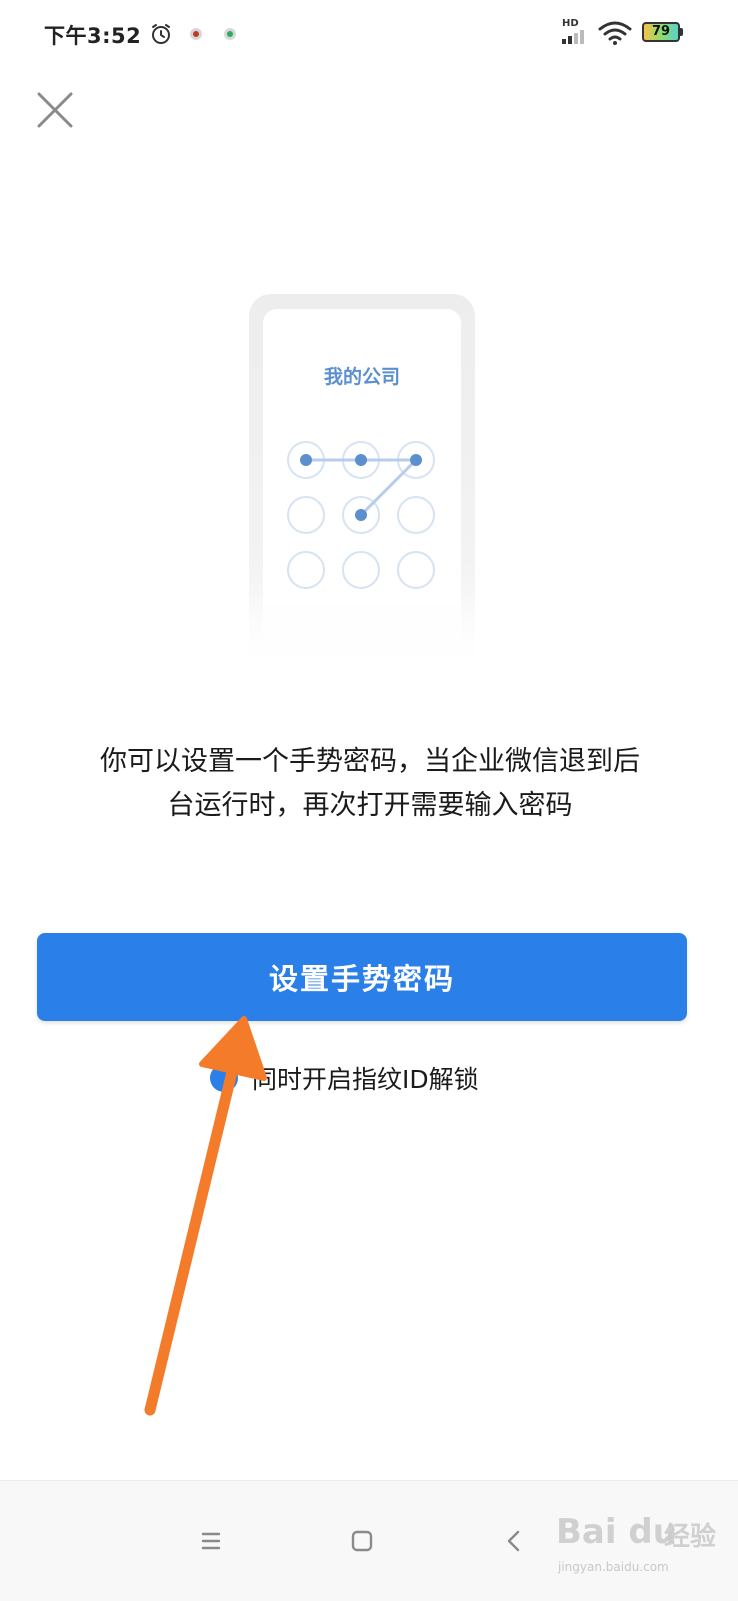 The image size is (738, 1601). I want to click on recent-apps-button, so click(211, 1541).